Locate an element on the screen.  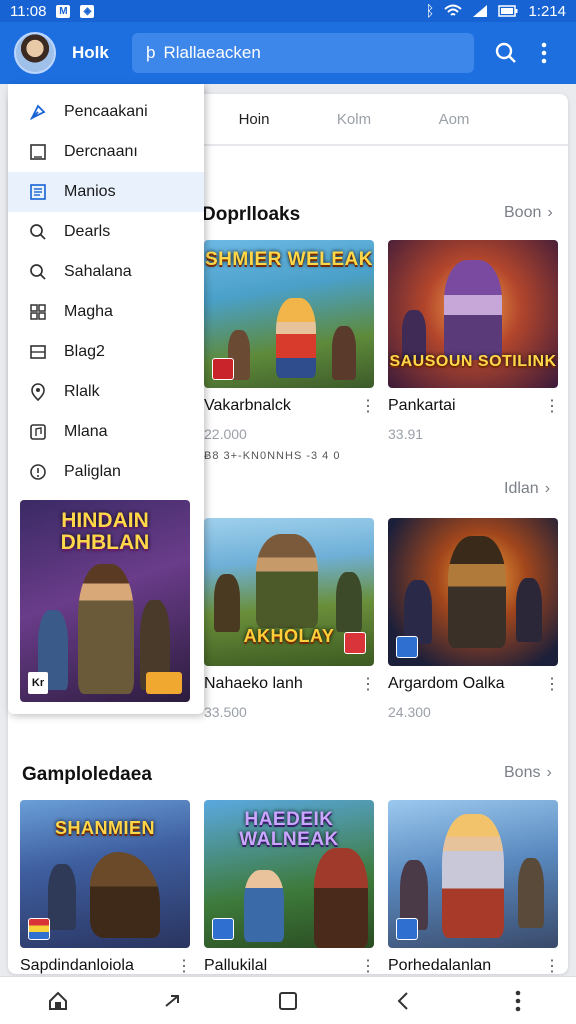
game-card: SHMIER WELEAK Vakarbnalck ⋮ 22.000 is located at coordinates (290, 341).